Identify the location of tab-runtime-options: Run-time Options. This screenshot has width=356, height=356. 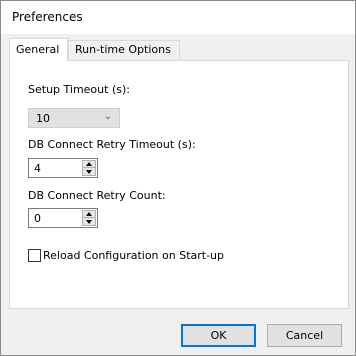
(124, 50).